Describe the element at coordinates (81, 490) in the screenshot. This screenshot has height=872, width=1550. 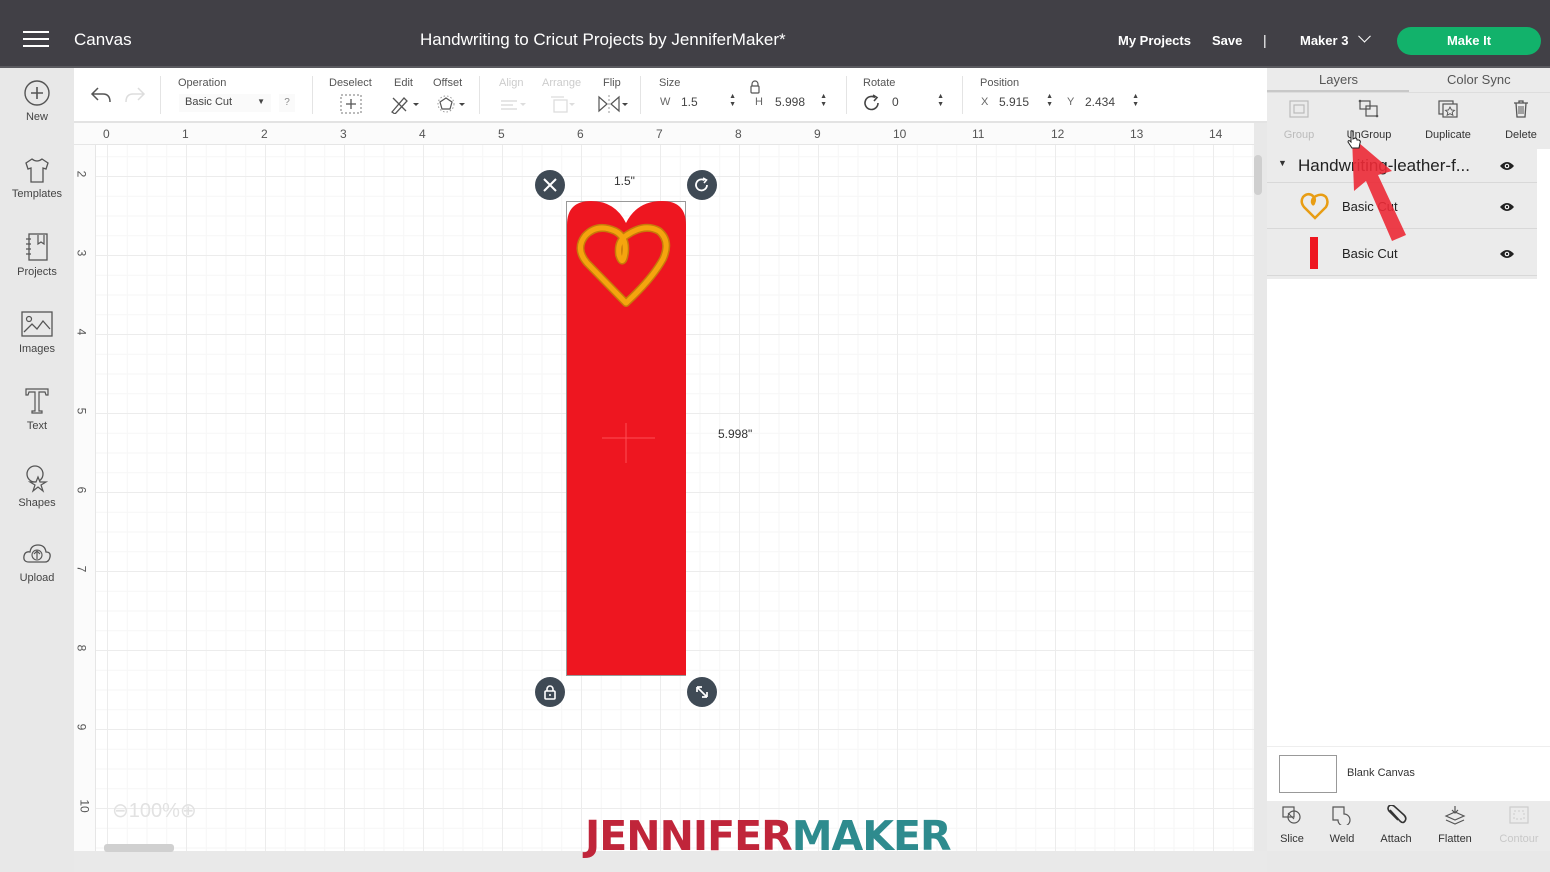
I see `ruler-tick-label: 6` at that location.